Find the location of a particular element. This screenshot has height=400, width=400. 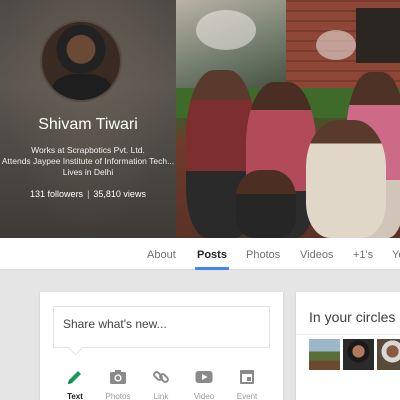

circles-divider is located at coordinates (348, 334).